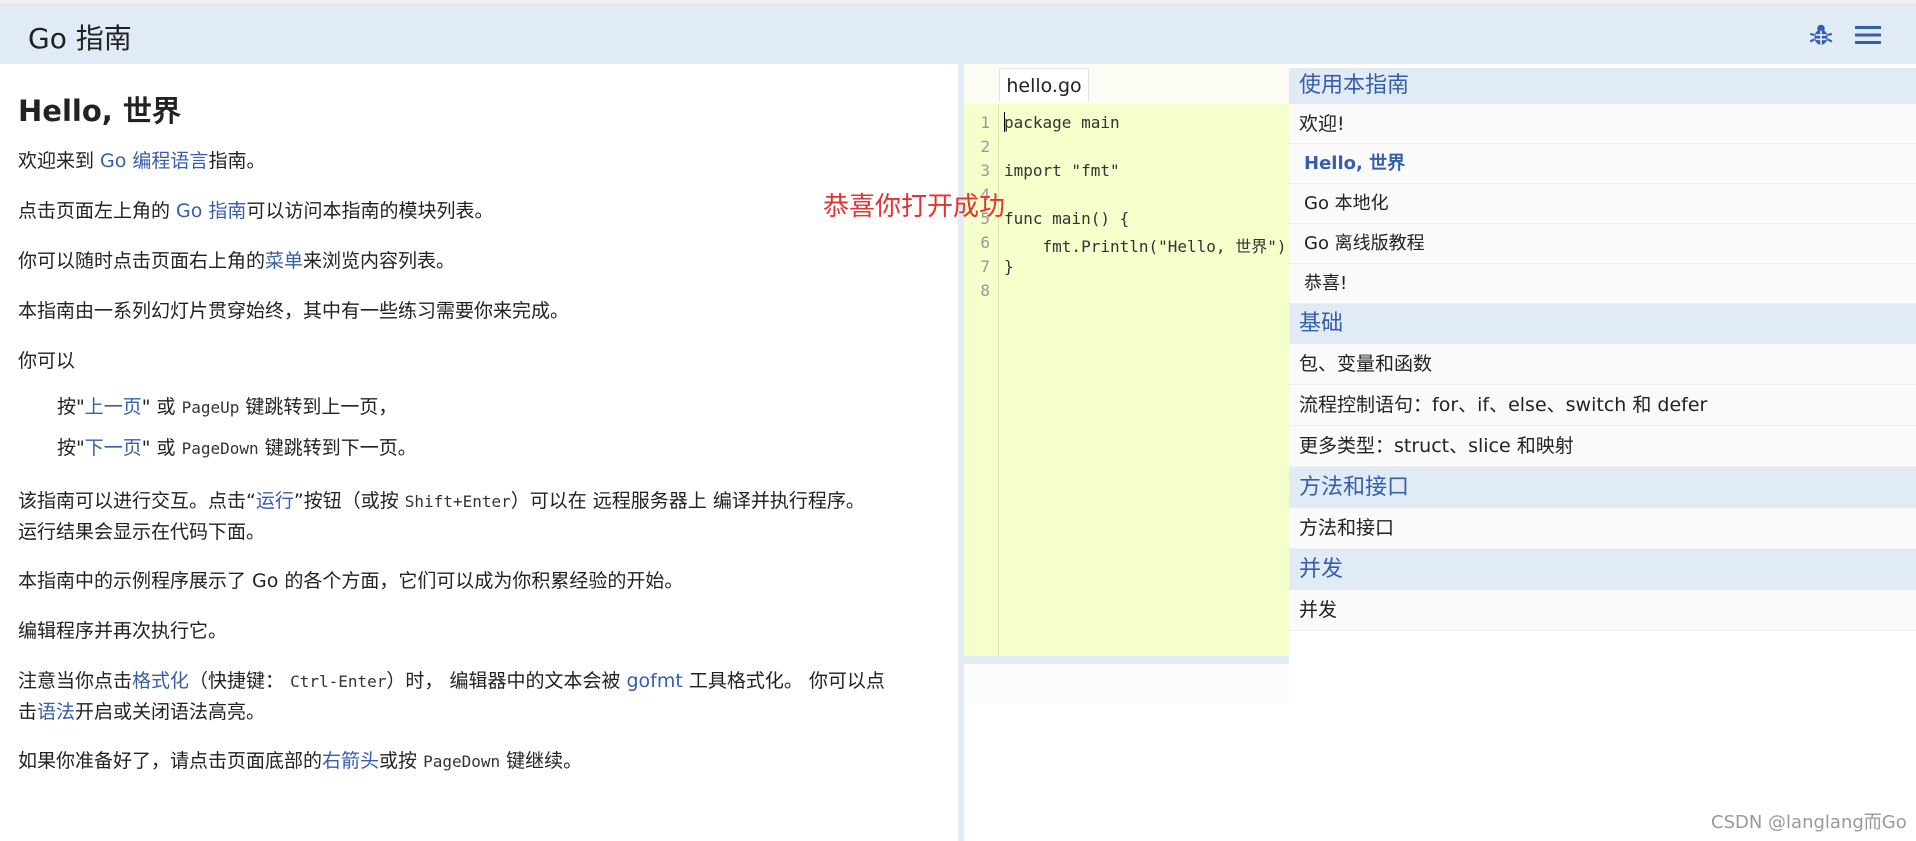  I want to click on toc-section-using-tour: 使用本指南, so click(1602, 86).